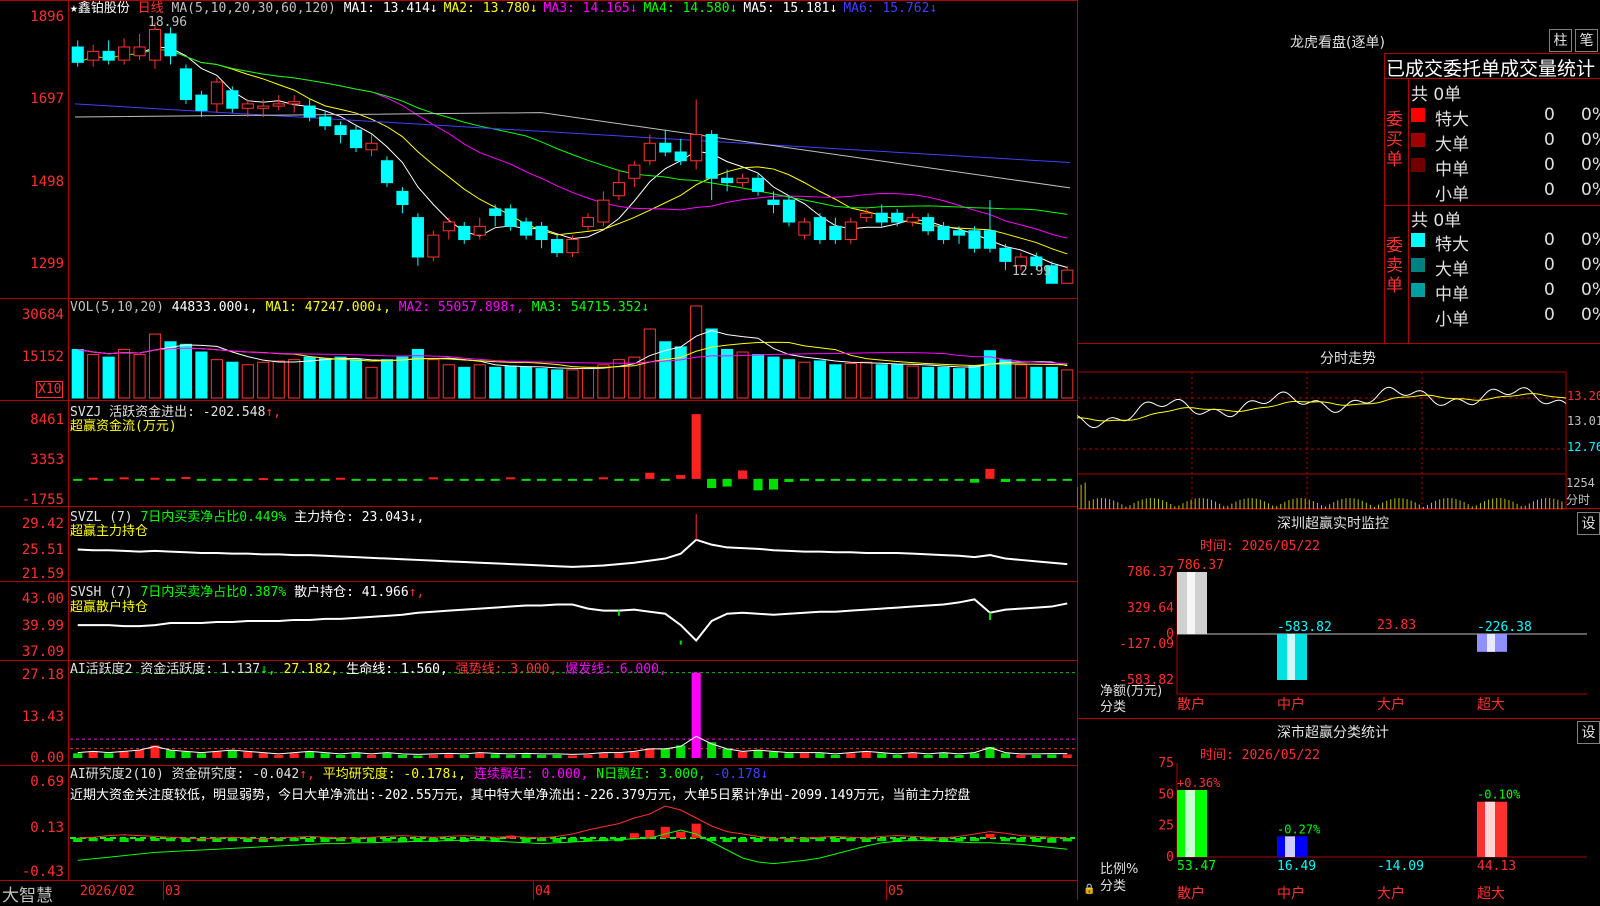 Image resolution: width=1600 pixels, height=906 pixels. What do you see at coordinates (42, 626) in the screenshot?
I see `y-tick: 39.99` at bounding box center [42, 626].